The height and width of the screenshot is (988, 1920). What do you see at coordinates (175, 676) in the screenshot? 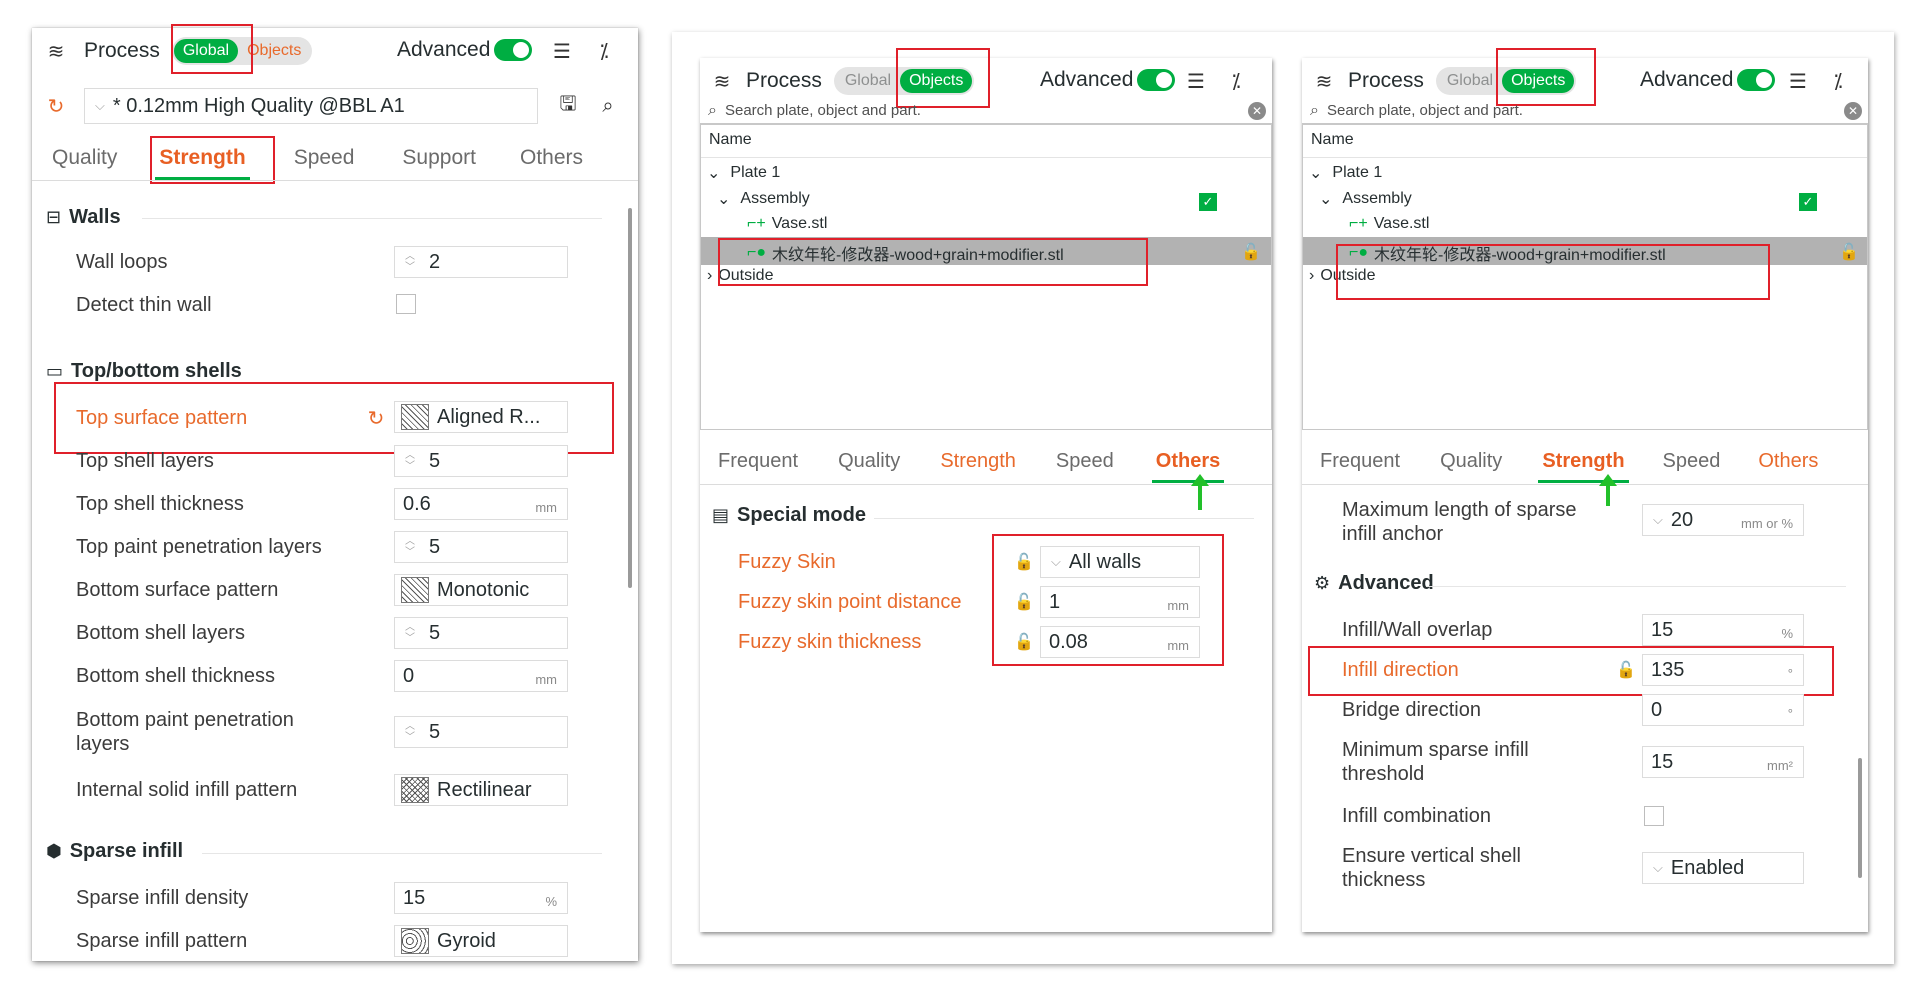
I see `bottom-shell-thickness-label: Bottom shell thickness` at bounding box center [175, 676].